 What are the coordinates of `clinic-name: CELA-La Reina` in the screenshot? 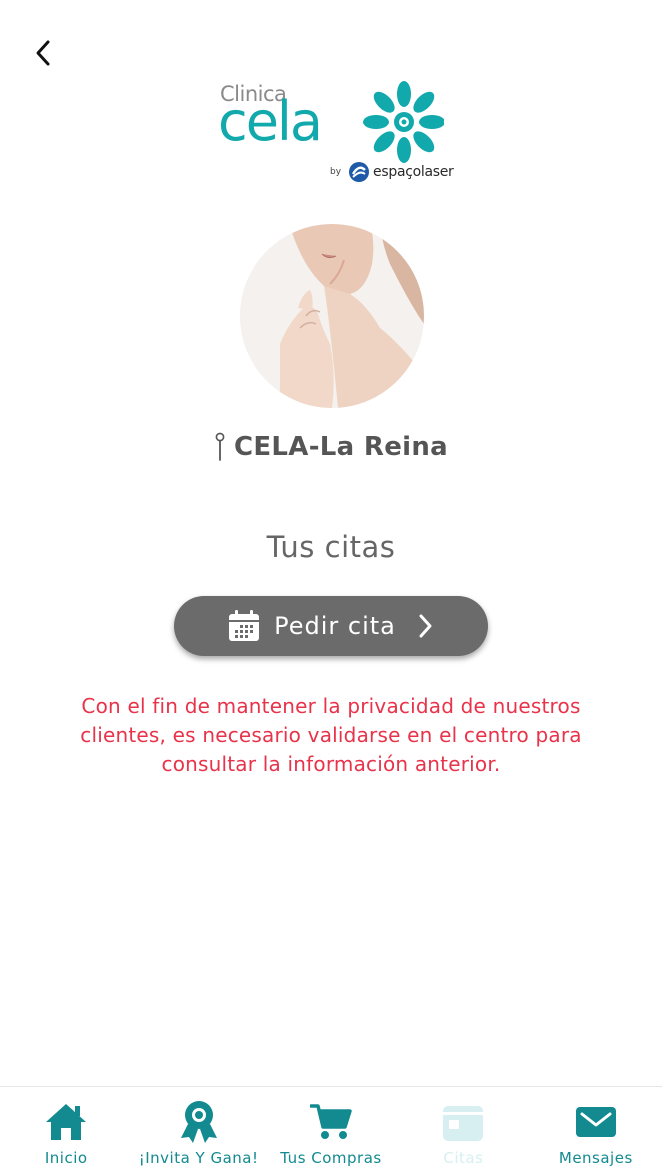 It's located at (340, 447).